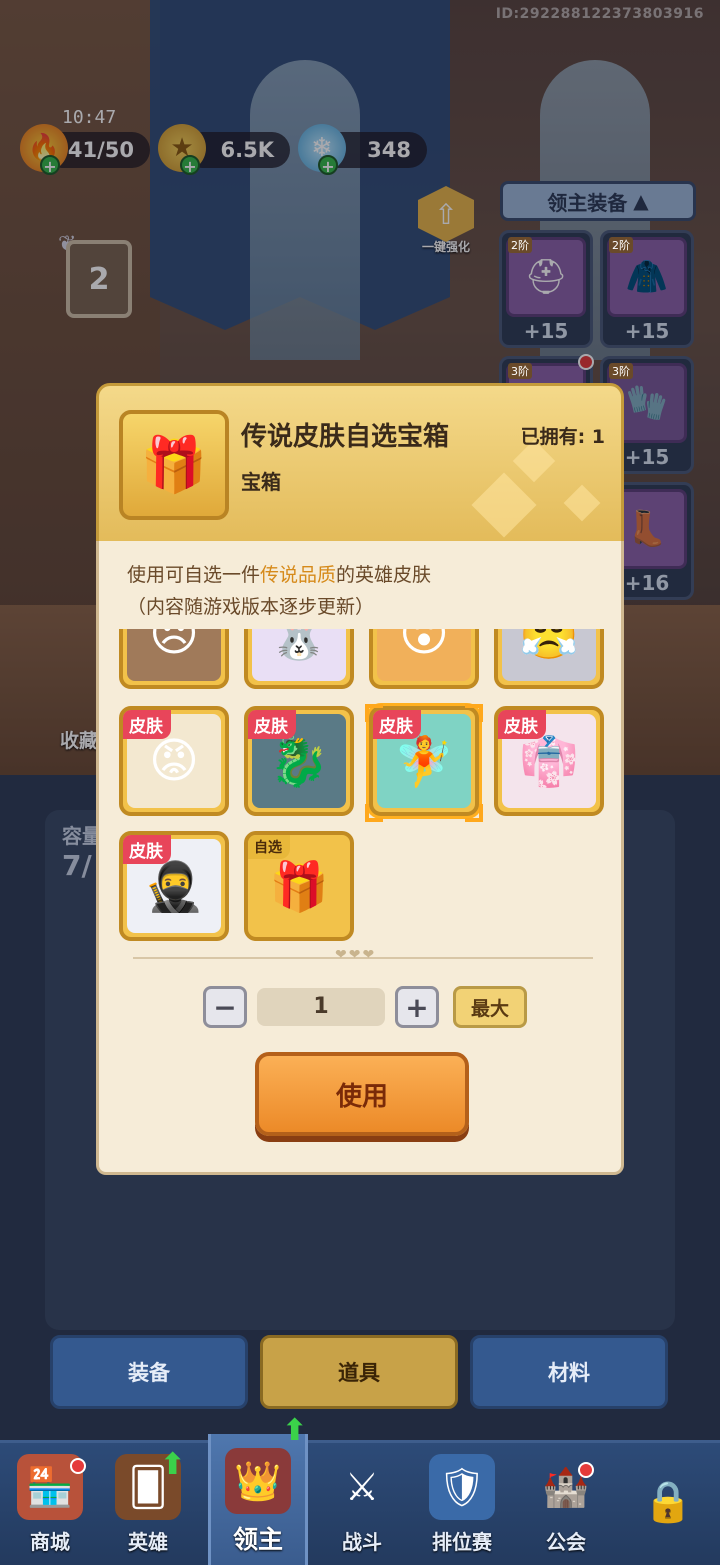  What do you see at coordinates (251, 607) in the screenshot?
I see `desc-note: （内容随游戏版本逐步更新）` at bounding box center [251, 607].